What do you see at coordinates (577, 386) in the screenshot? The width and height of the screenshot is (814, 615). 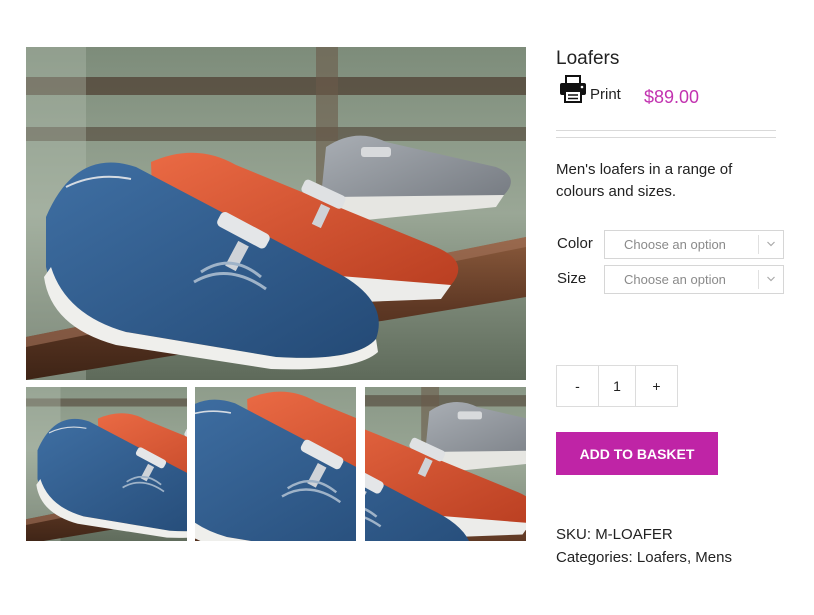 I see `quantity-minus-button: -` at bounding box center [577, 386].